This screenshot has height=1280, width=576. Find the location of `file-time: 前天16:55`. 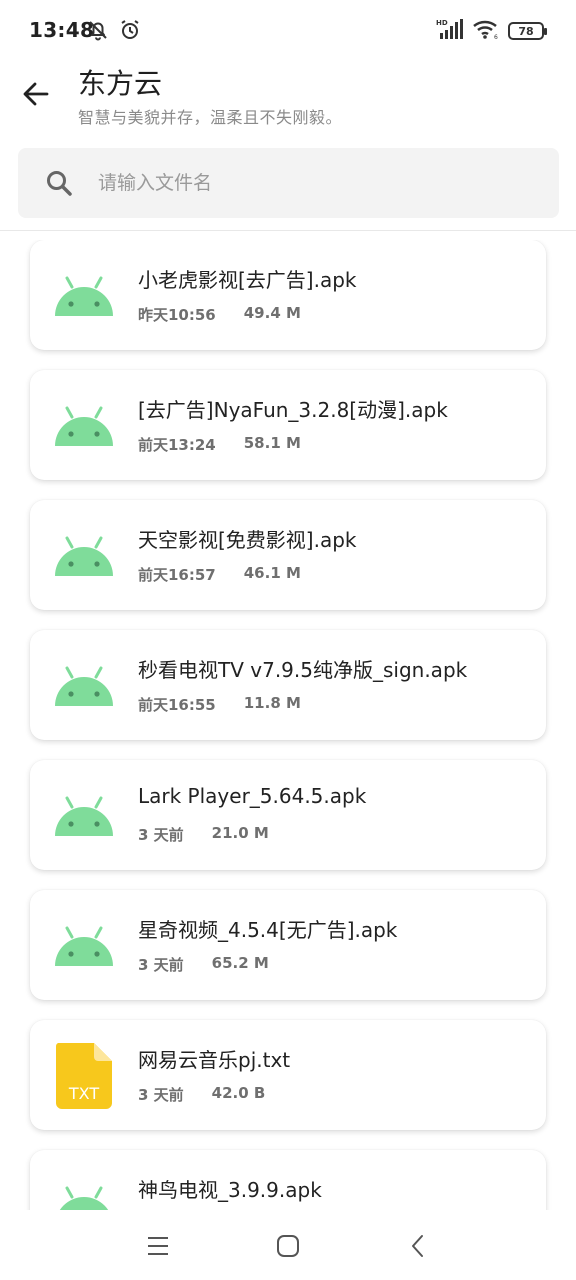

file-time: 前天16:55 is located at coordinates (177, 705).